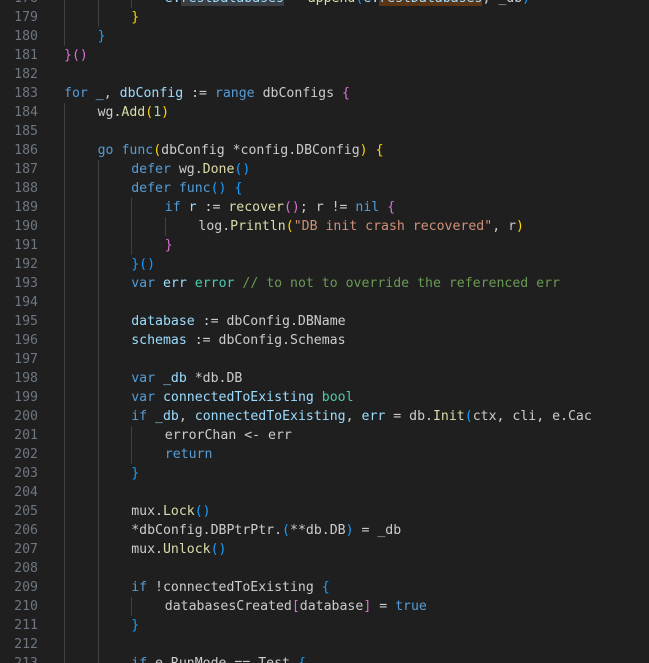  Describe the element at coordinates (324, 378) in the screenshot. I see `code-line: 198 var _db *db.DB` at that location.